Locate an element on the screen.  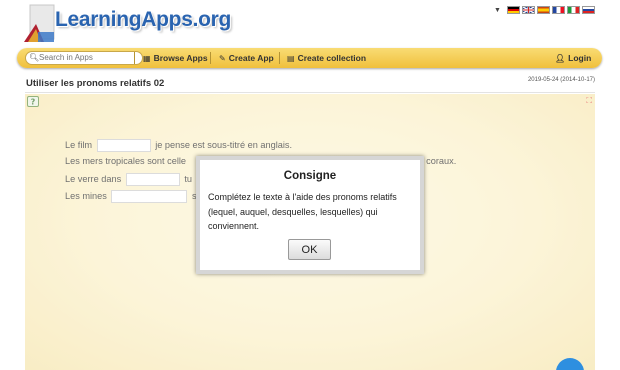
language-selector: ▼ is located at coordinates (544, 10).